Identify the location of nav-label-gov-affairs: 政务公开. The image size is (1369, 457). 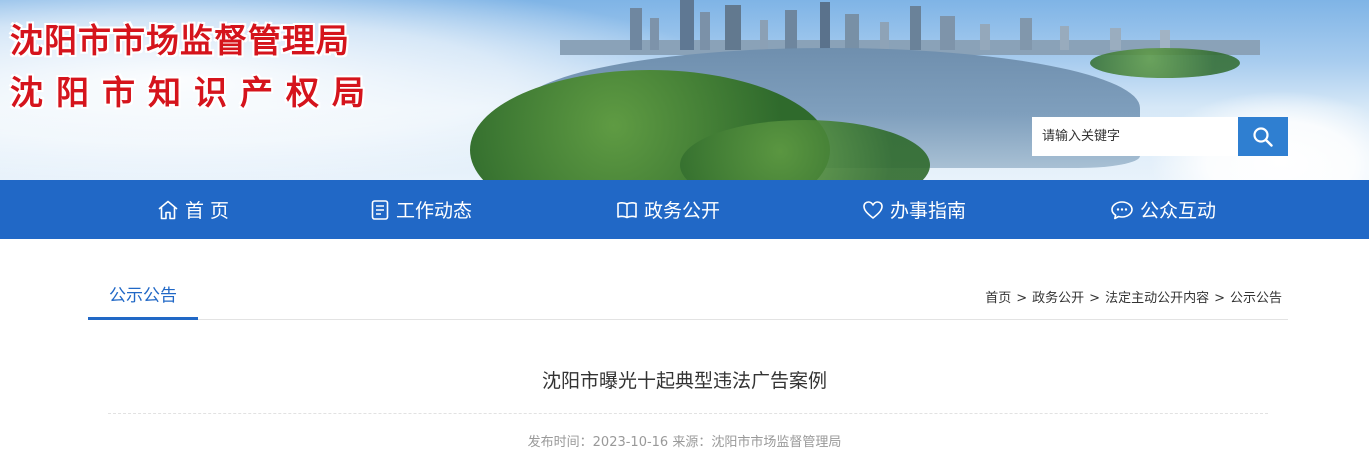
(682, 211).